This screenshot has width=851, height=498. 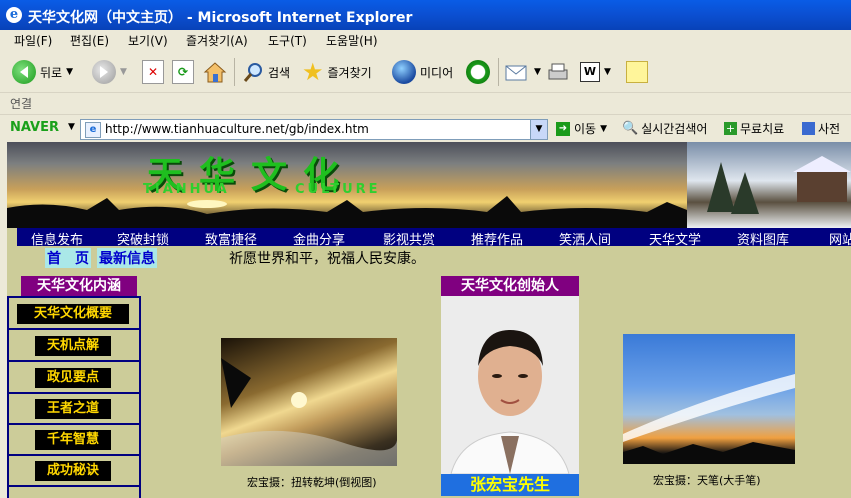 What do you see at coordinates (287, 40) in the screenshot?
I see `menu-tools: 도구(T)` at bounding box center [287, 40].